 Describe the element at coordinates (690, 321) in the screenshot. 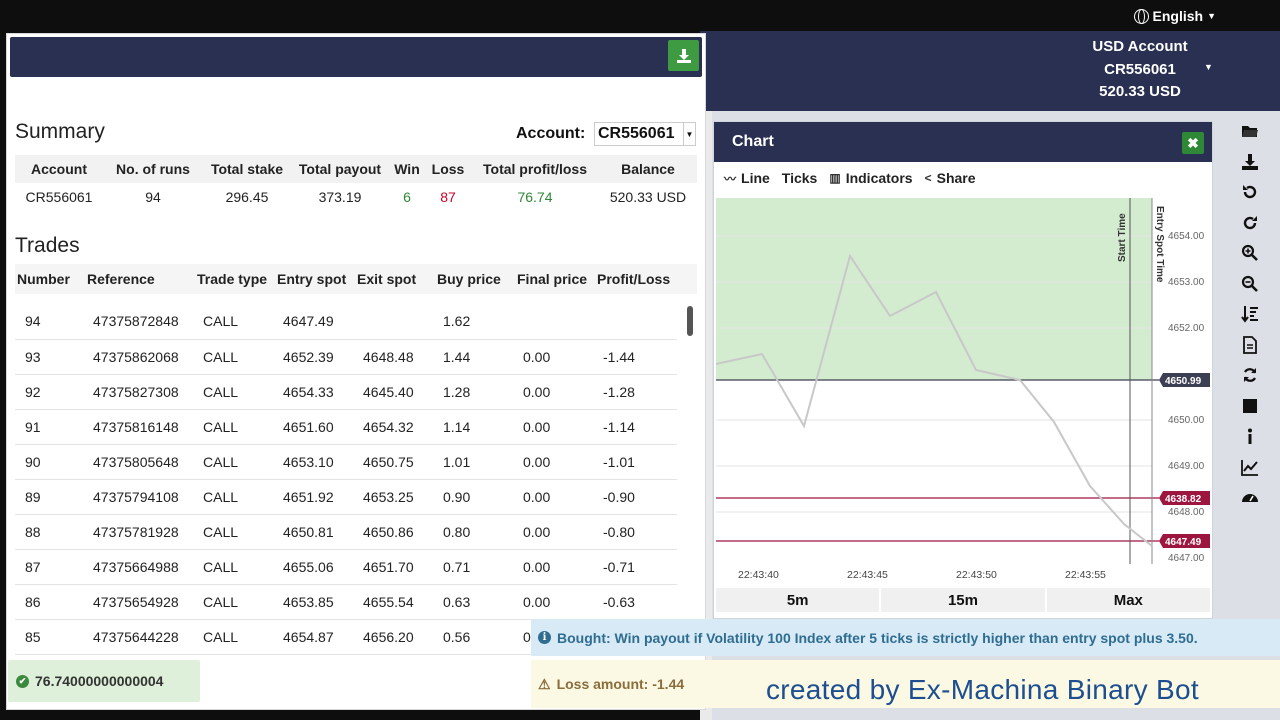

I see `trades-scrollbar` at that location.